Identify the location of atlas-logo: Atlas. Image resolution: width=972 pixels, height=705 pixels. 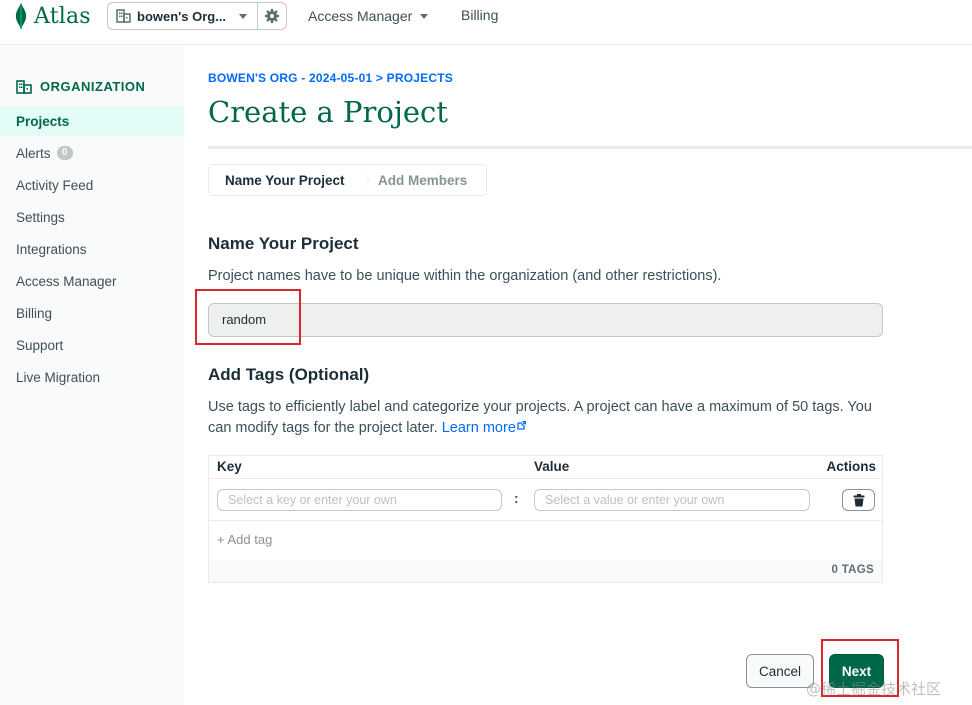
(52, 16).